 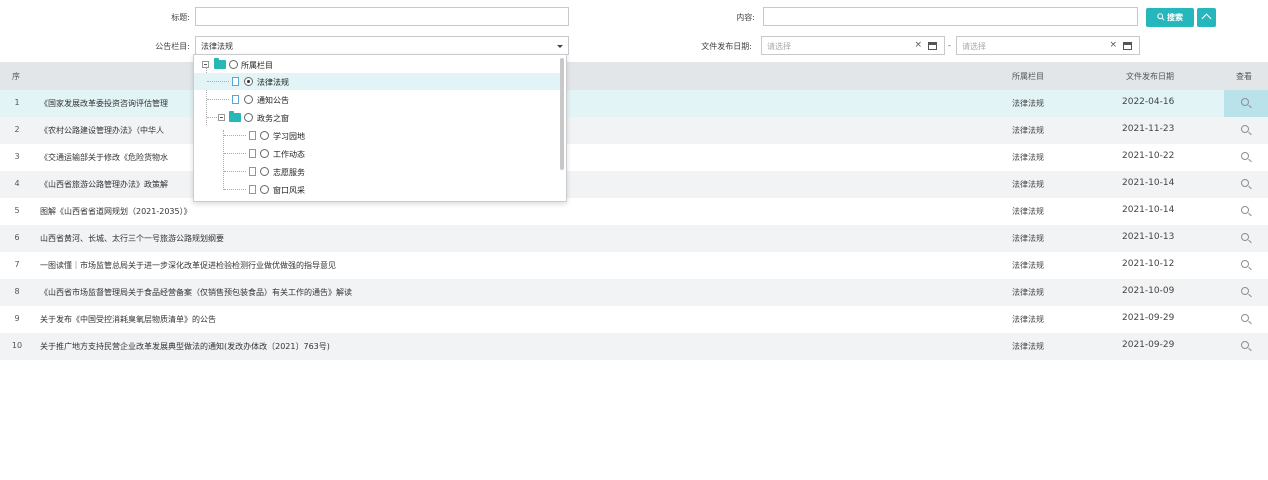 I want to click on row-number: 10, so click(x=17, y=345).